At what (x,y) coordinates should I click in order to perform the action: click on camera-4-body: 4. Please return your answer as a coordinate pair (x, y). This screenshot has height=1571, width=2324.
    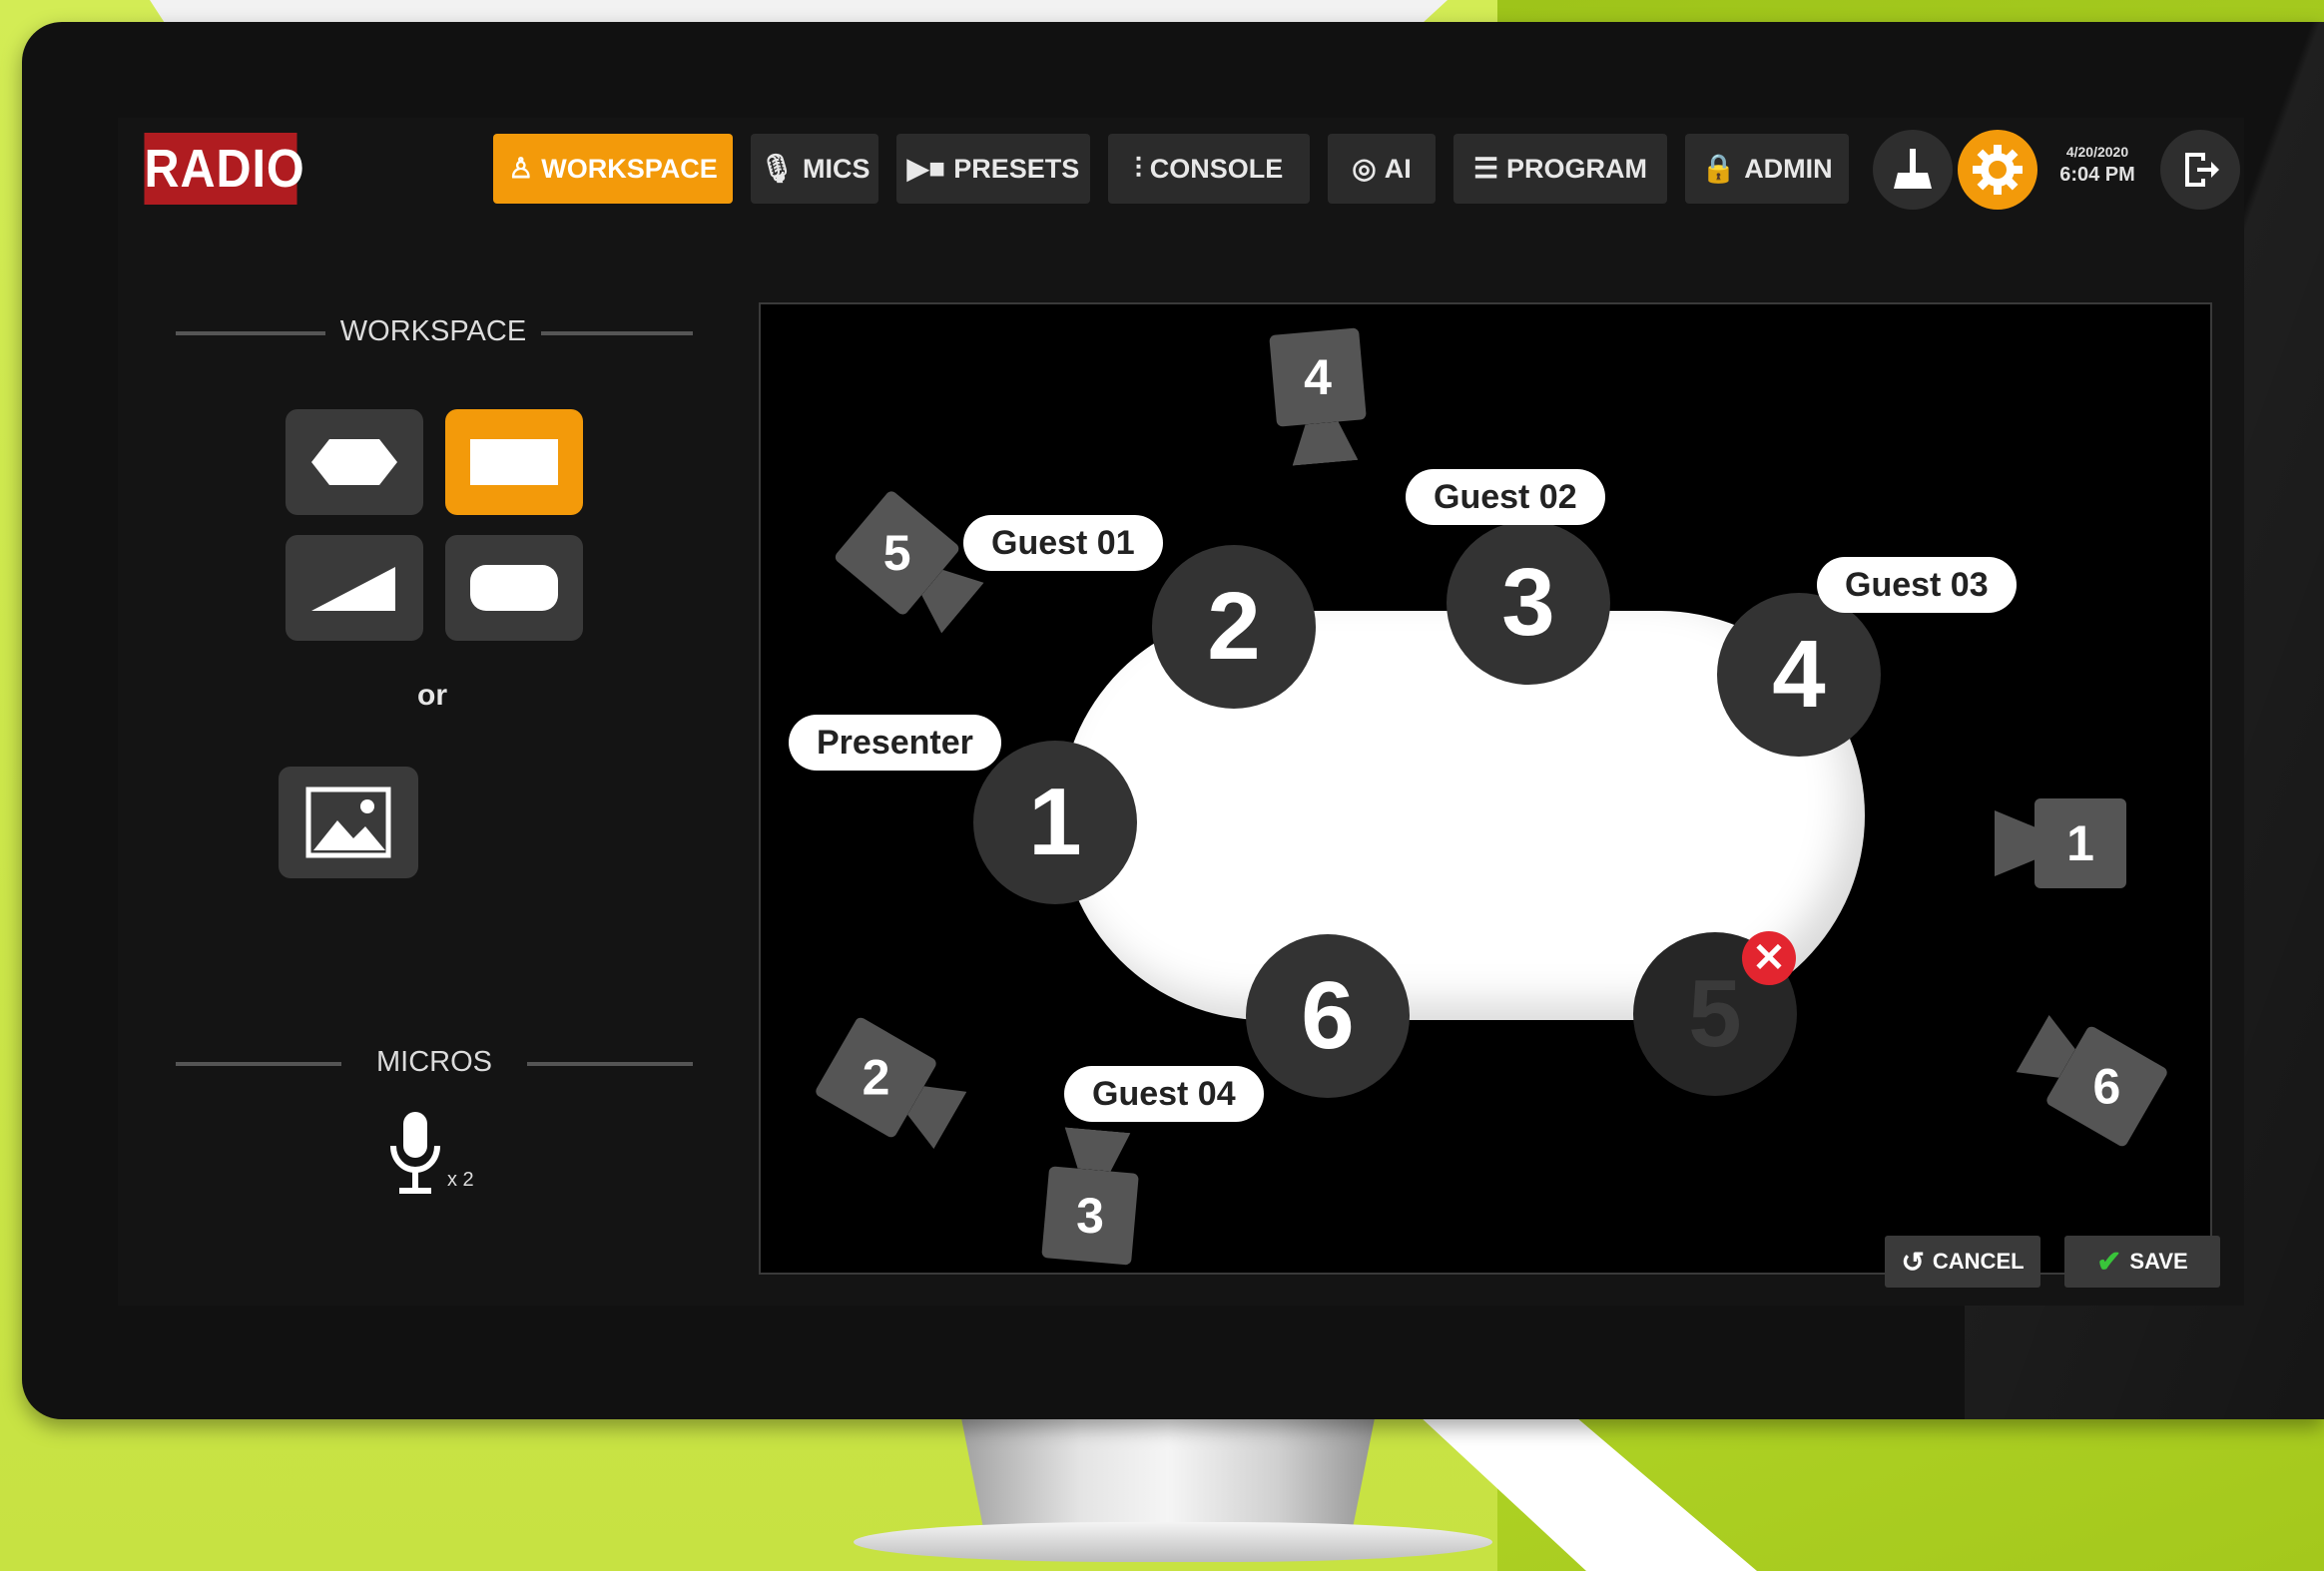
    Looking at the image, I should click on (1318, 377).